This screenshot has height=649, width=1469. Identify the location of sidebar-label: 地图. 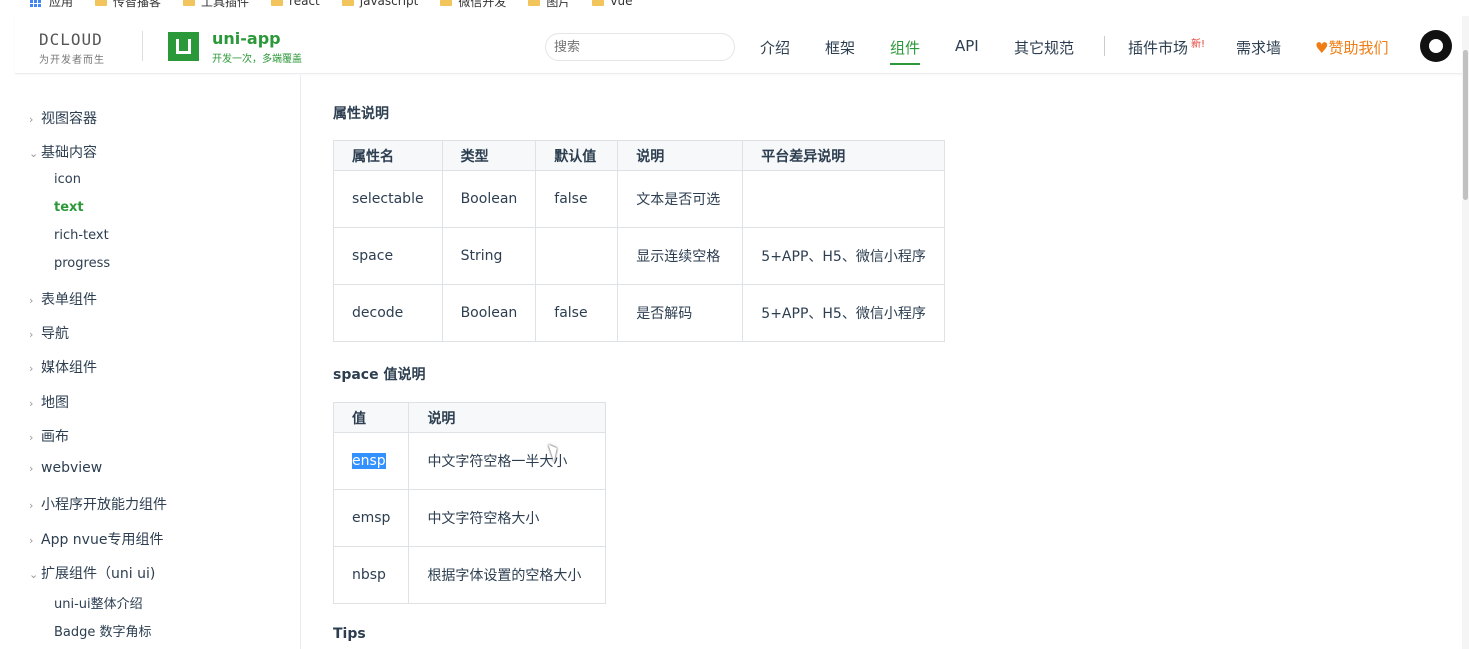
(55, 403).